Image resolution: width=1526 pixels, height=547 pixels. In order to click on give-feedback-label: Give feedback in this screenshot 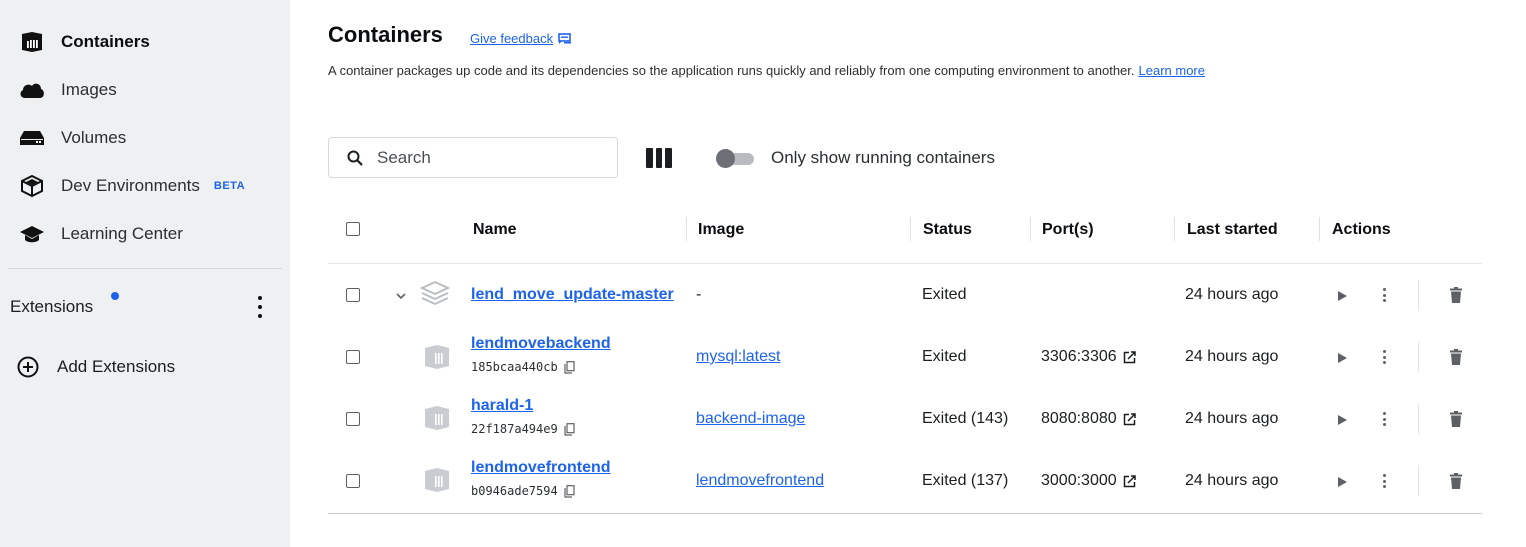, I will do `click(512, 38)`.